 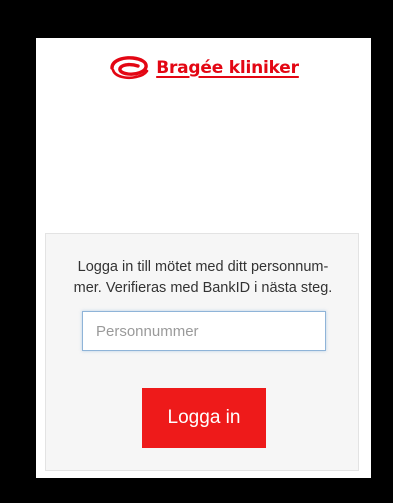 What do you see at coordinates (204, 418) in the screenshot?
I see `login-button: Logga in` at bounding box center [204, 418].